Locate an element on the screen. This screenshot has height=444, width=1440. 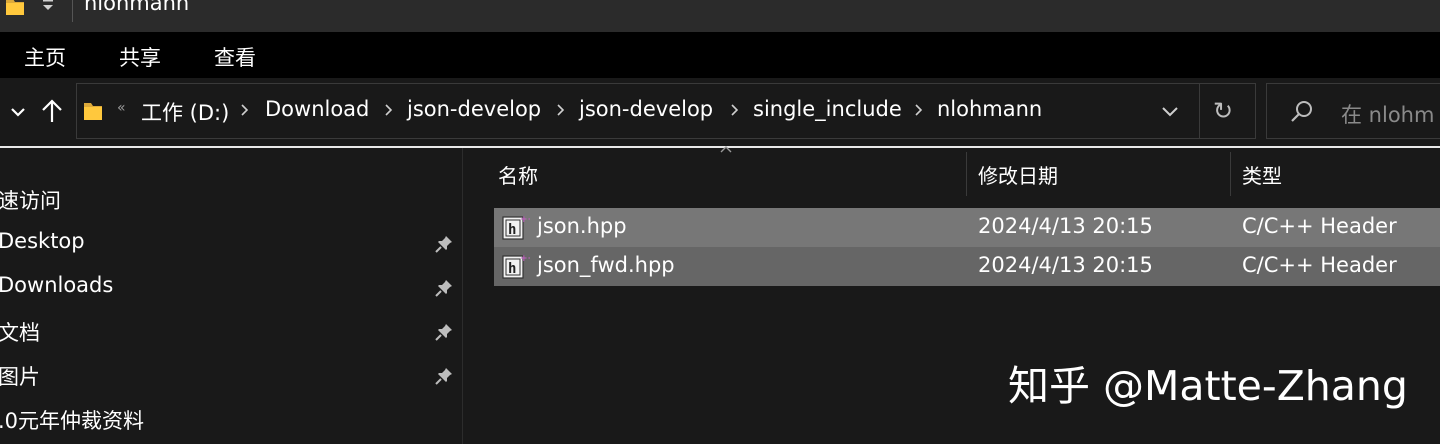
search-input: 在 nlohm is located at coordinates (1387, 114).